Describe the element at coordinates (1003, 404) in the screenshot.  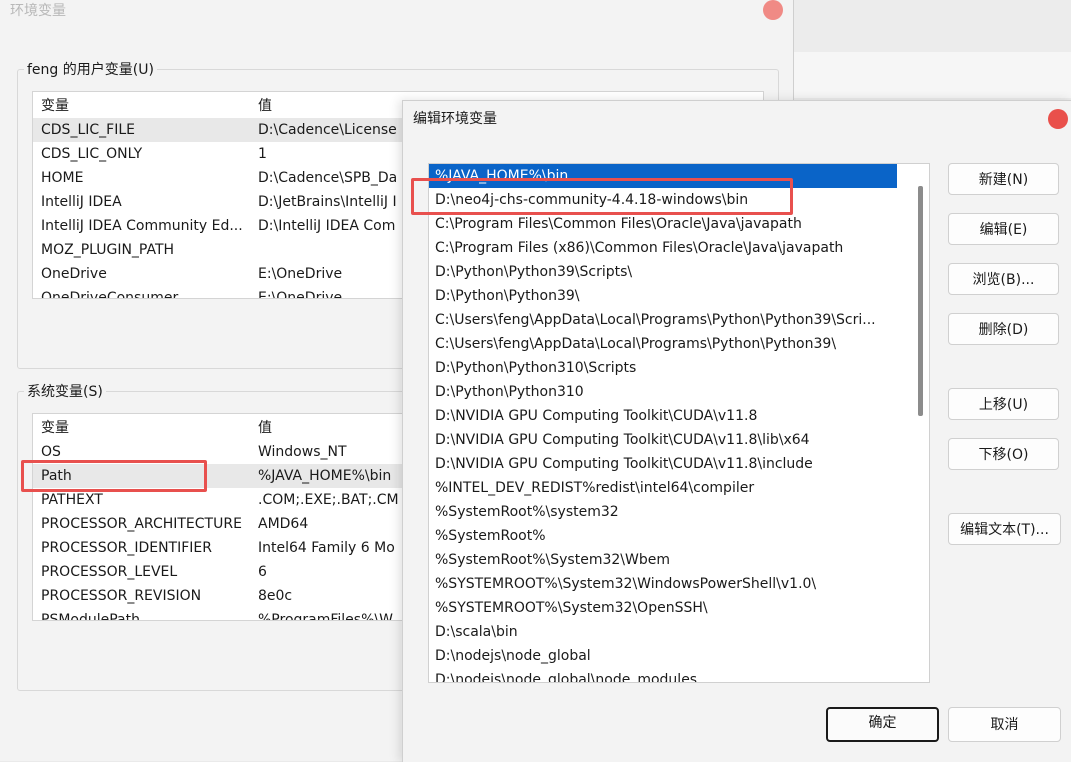
I see `move-up-button: 上移(U)` at that location.